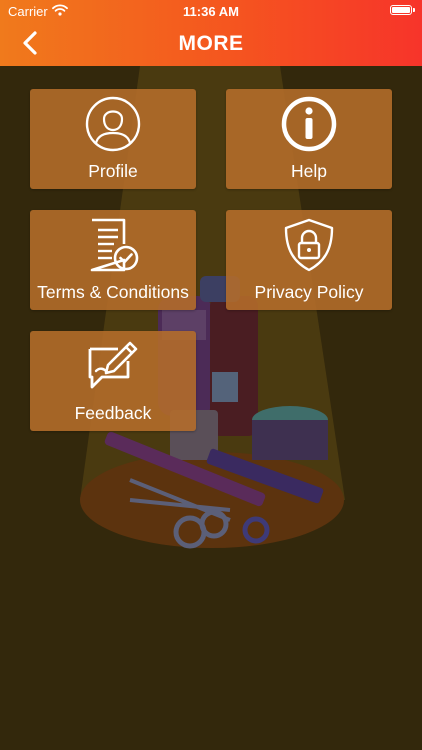 The height and width of the screenshot is (750, 422). Describe the element at coordinates (309, 171) in the screenshot. I see `menu-tile-label: Help` at that location.